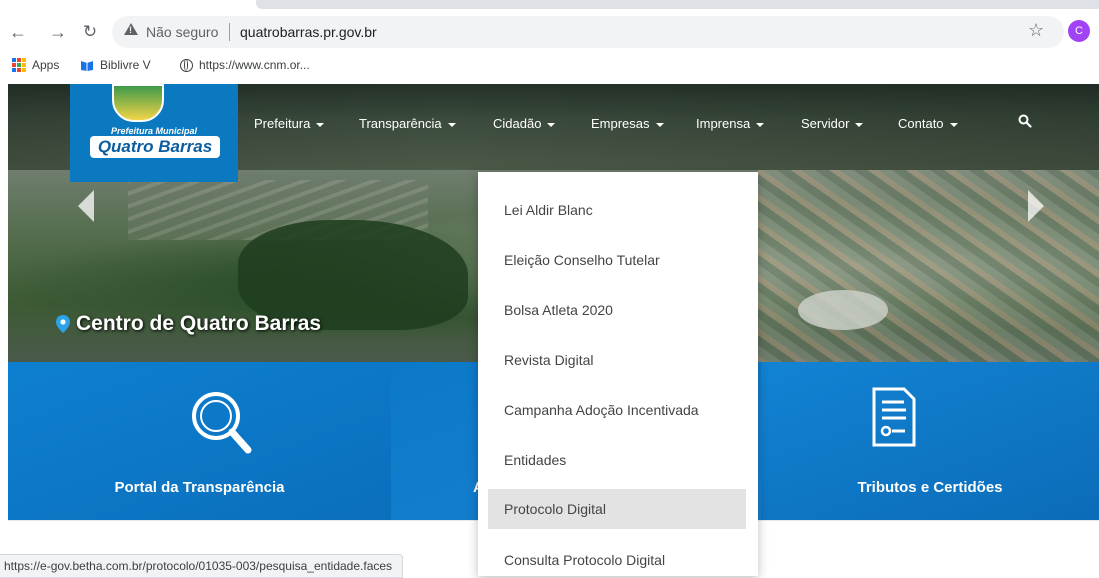 This screenshot has width=1099, height=578. What do you see at coordinates (125, 65) in the screenshot?
I see `bookmark-label: Biblivre V` at bounding box center [125, 65].